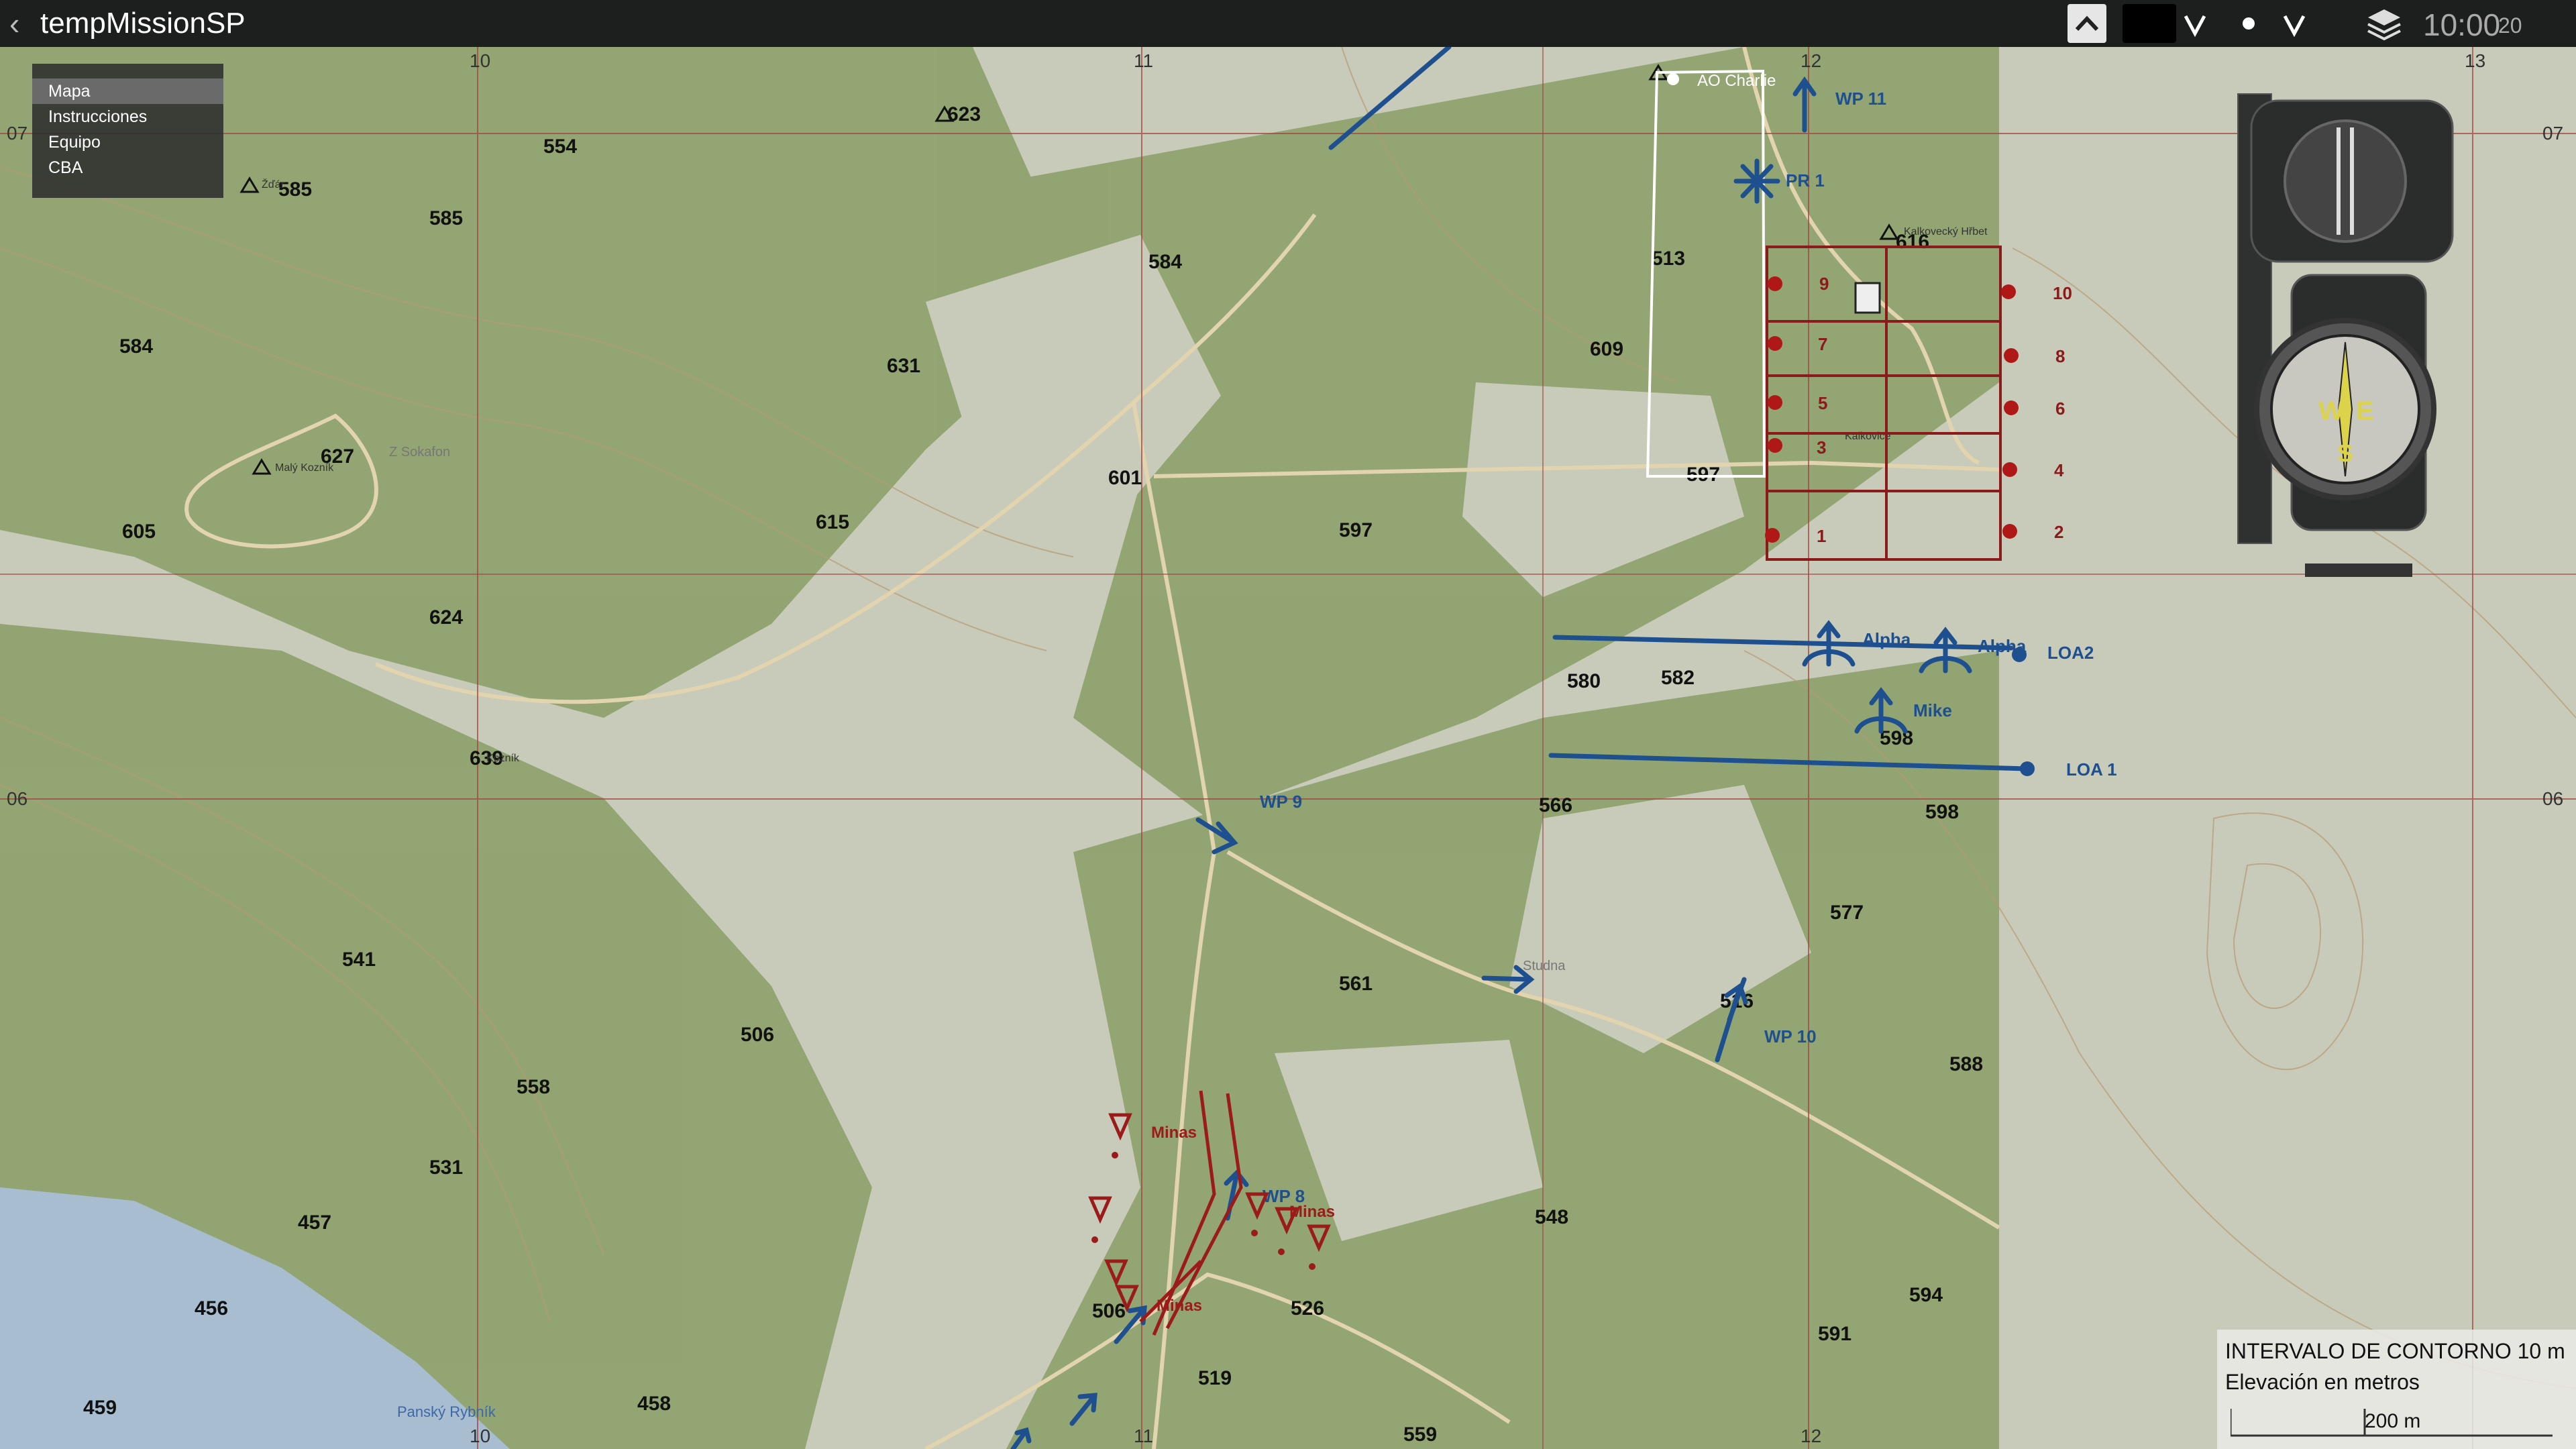  I want to click on layers-button, so click(2384, 23).